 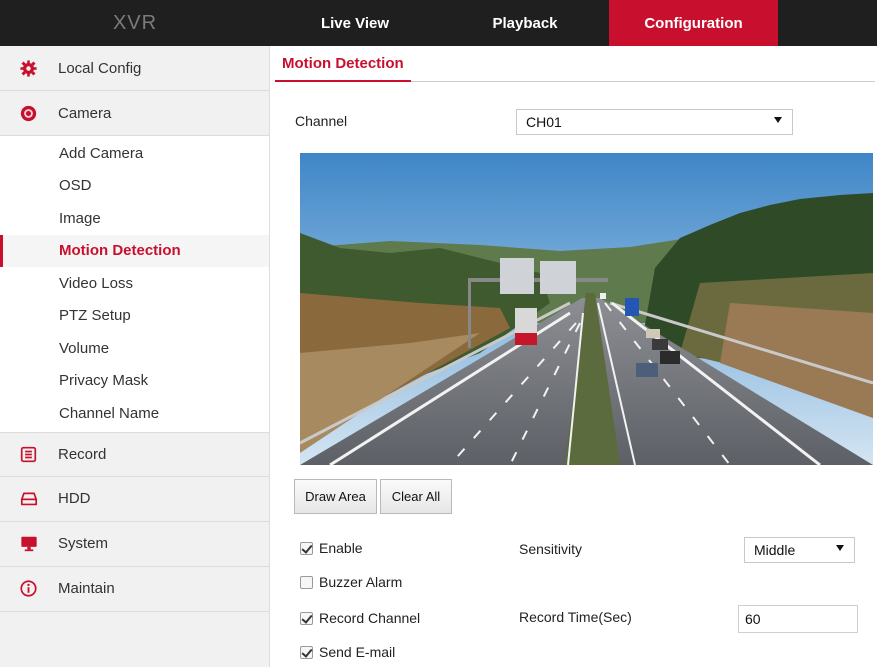 I want to click on draw-area-button: Draw Area, so click(x=335, y=496).